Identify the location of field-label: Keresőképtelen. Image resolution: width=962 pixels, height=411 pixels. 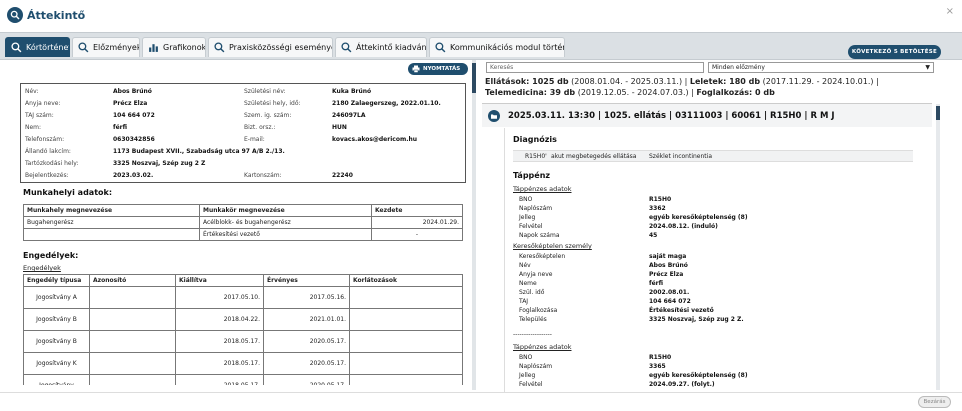
(542, 256).